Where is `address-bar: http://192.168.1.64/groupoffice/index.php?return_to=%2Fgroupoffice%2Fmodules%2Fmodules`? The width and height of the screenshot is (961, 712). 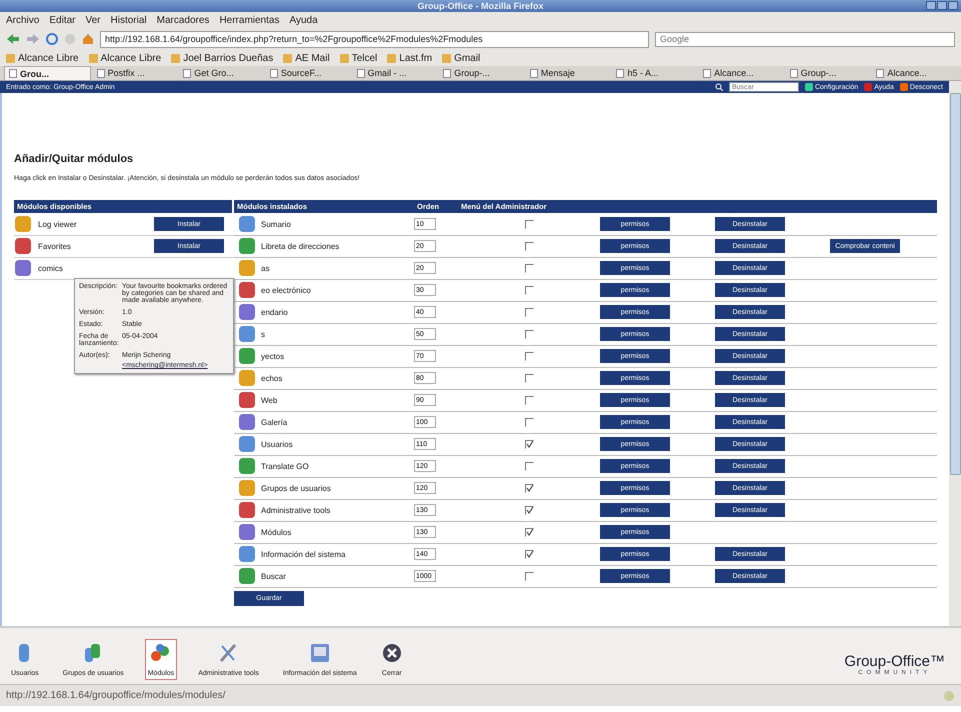 address-bar: http://192.168.1.64/groupoffice/index.php?return_to=%2Fgroupoffice%2Fmodules%2Fmodules is located at coordinates (374, 39).